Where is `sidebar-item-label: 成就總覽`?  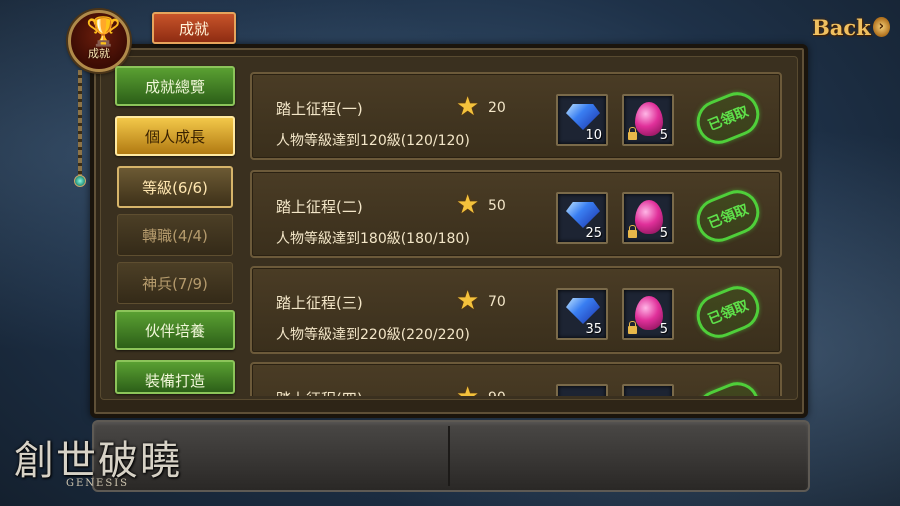 sidebar-item-label: 成就總覽 is located at coordinates (174, 86).